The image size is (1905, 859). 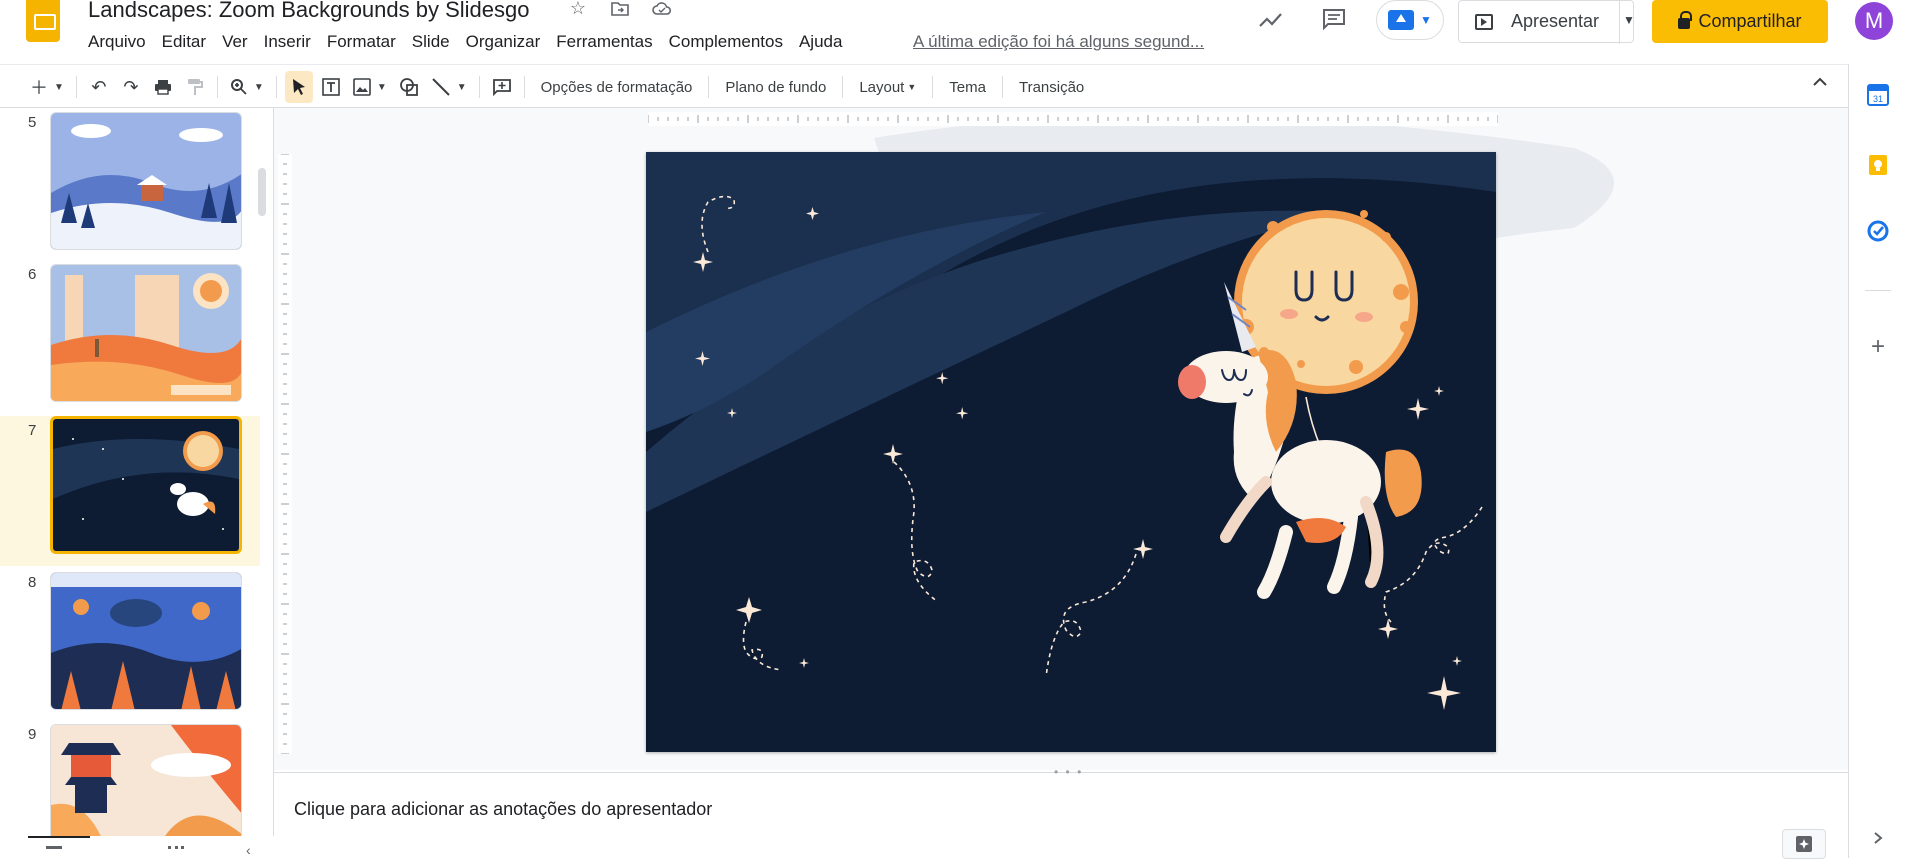 I want to click on horizontal-ruler, so click(x=1073, y=119).